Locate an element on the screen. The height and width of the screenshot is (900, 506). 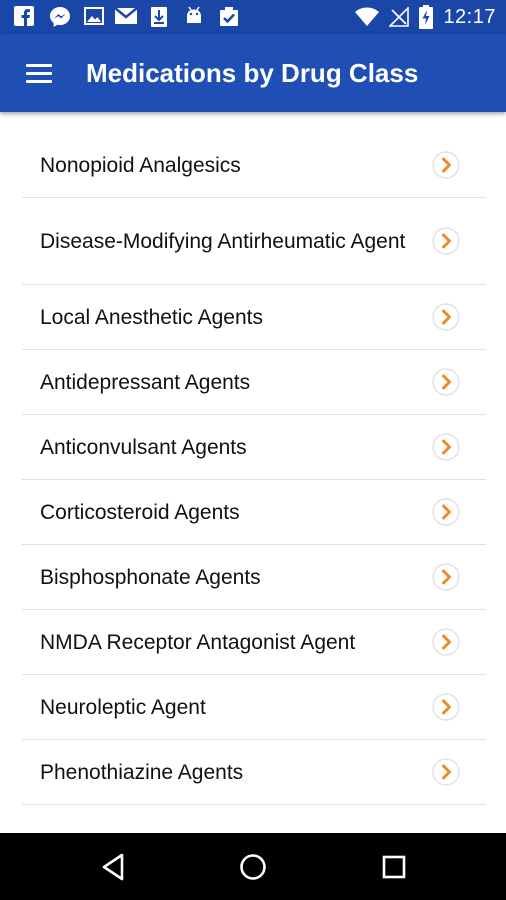
page-title: Medications by Drug Class is located at coordinates (252, 73).